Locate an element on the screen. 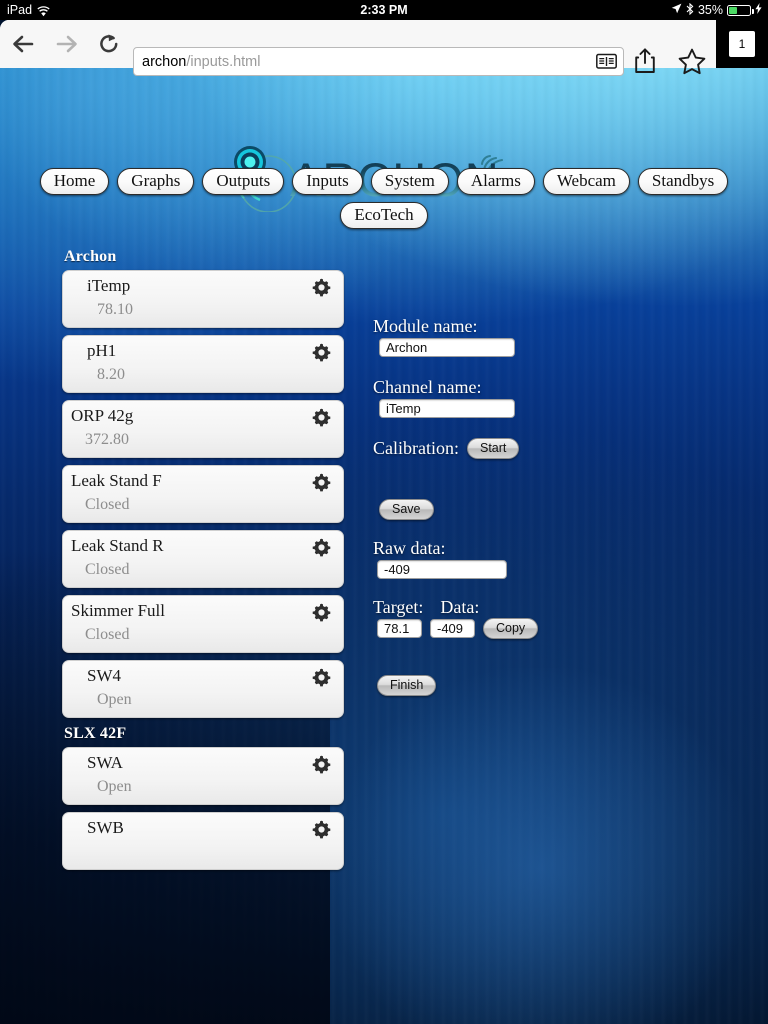 Image resolution: width=768 pixels, height=1024 pixels. raw-data-input: -409 is located at coordinates (442, 569).